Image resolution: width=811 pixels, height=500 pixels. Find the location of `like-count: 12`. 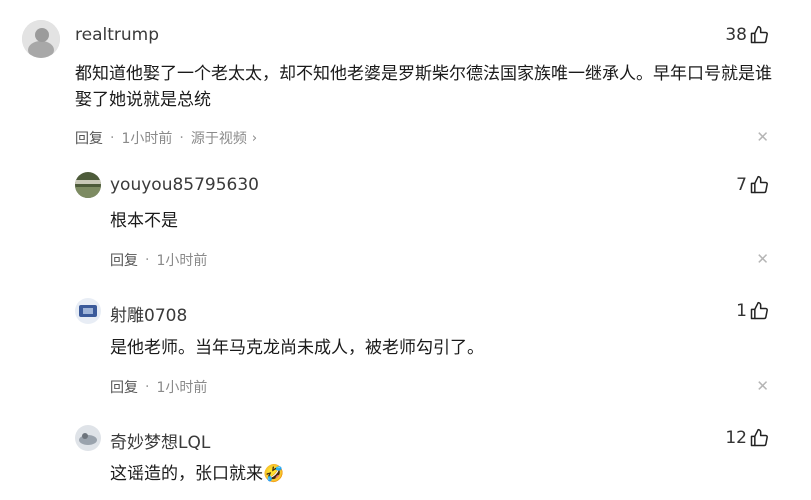

like-count: 12 is located at coordinates (736, 438).